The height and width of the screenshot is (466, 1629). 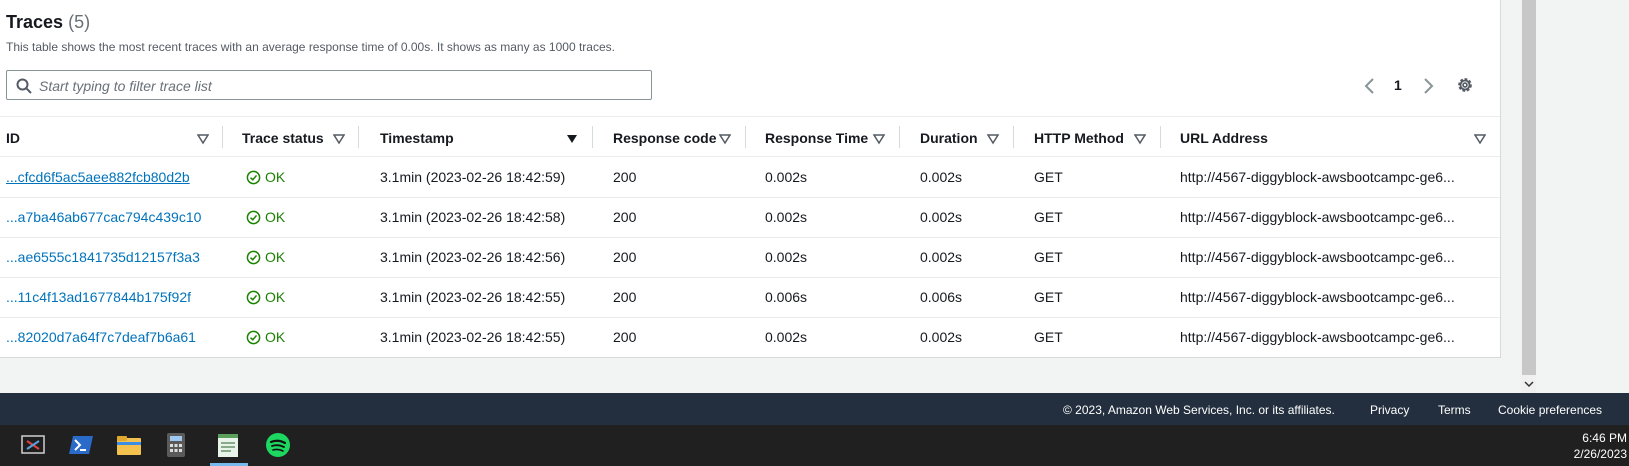 I want to click on page-number: 1, so click(x=1398, y=88).